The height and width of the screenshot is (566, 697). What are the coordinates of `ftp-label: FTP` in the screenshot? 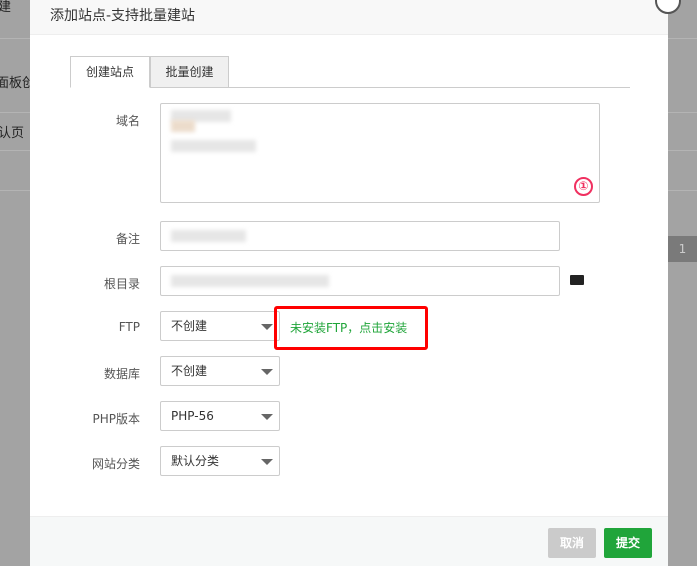 It's located at (129, 327).